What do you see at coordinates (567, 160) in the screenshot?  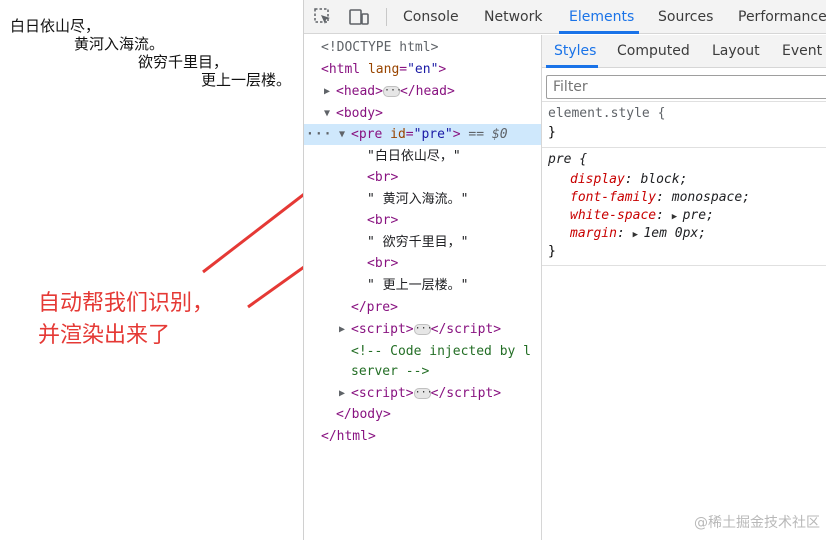 I see `pre-selector: pre {` at bounding box center [567, 160].